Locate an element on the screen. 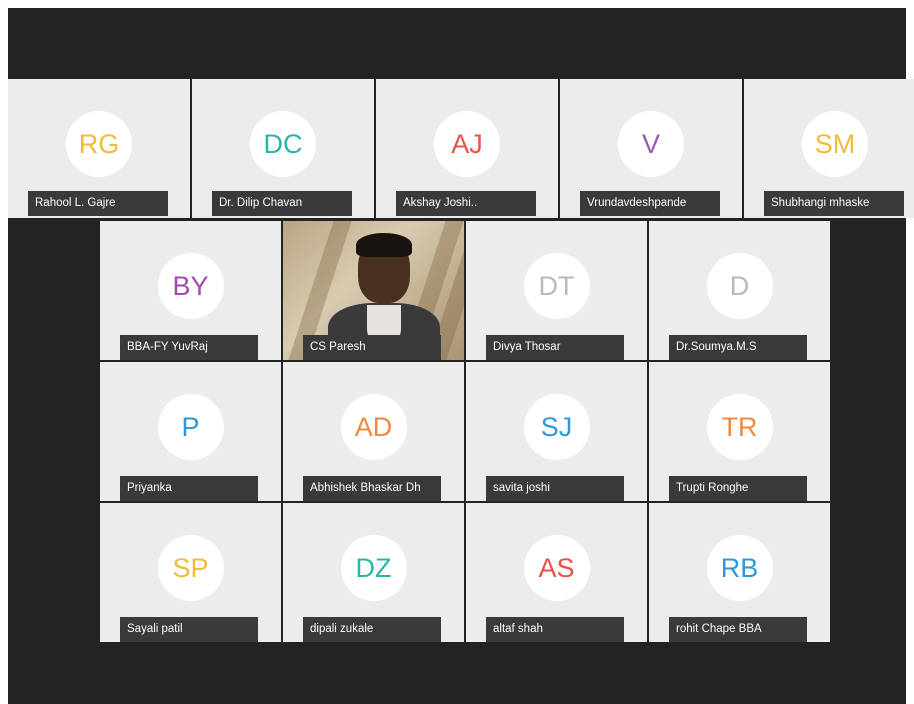 This screenshot has width=914, height=704. participant-name: Trupti Ronghe is located at coordinates (738, 488).